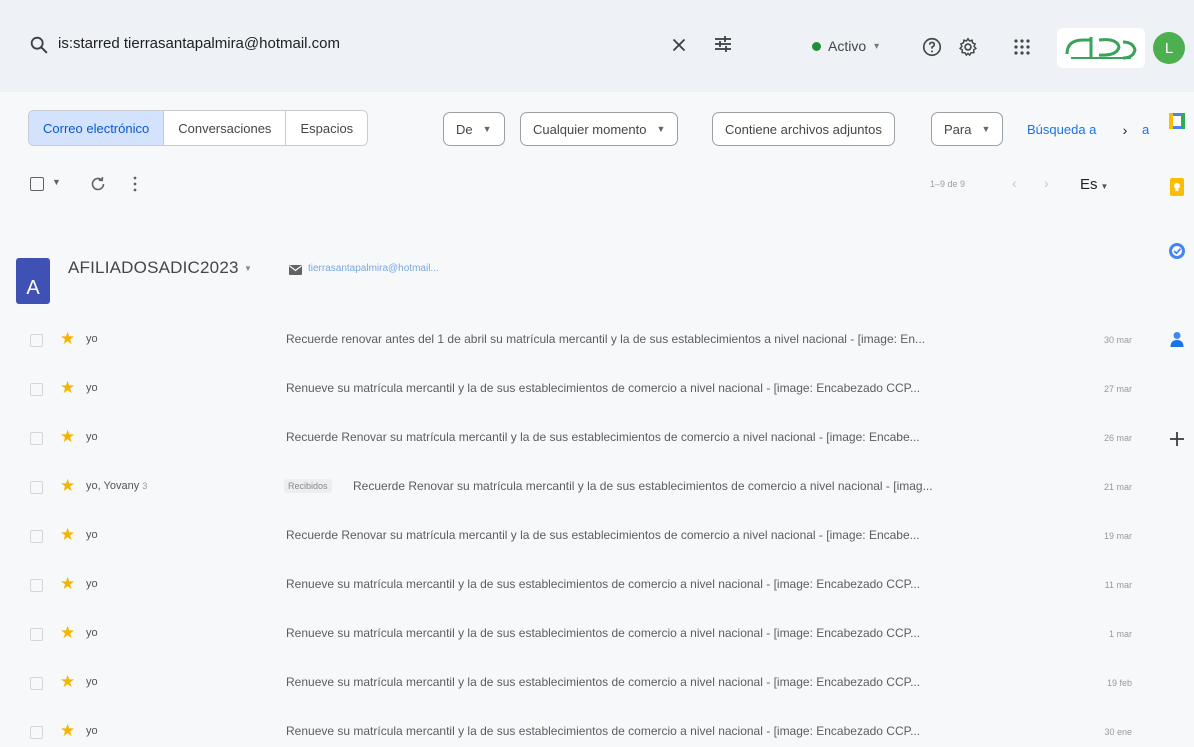 The width and height of the screenshot is (1194, 747). Describe the element at coordinates (1177, 339) in the screenshot. I see `contacts-icon` at that location.